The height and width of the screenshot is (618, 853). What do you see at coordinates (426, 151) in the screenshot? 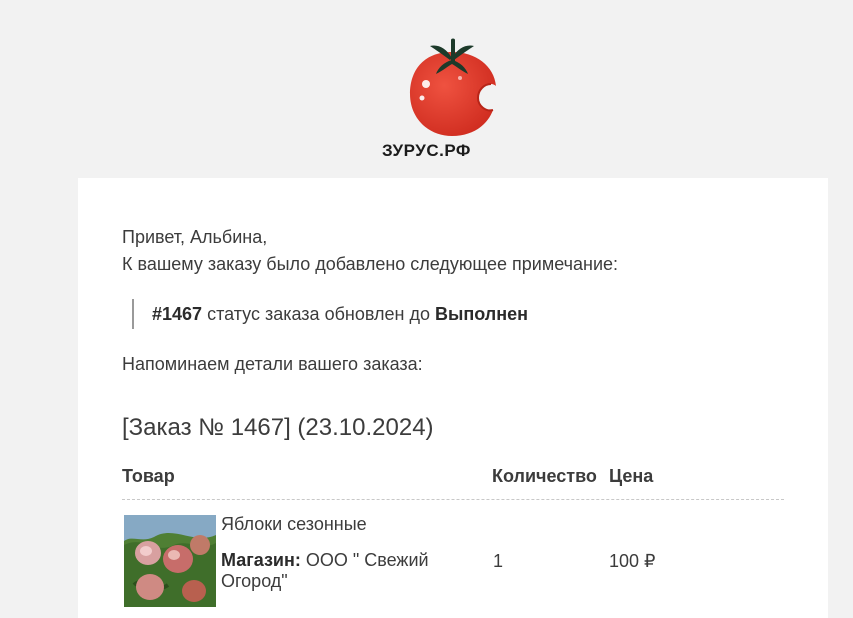
I see `brand-name: ЗУРУС.РФ` at bounding box center [426, 151].